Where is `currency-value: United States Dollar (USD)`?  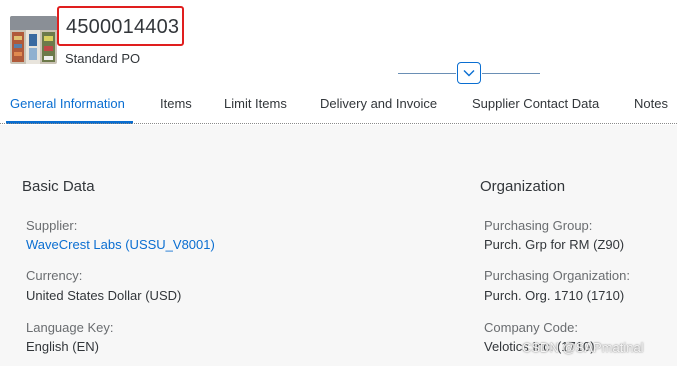
currency-value: United States Dollar (USD) is located at coordinates (104, 295).